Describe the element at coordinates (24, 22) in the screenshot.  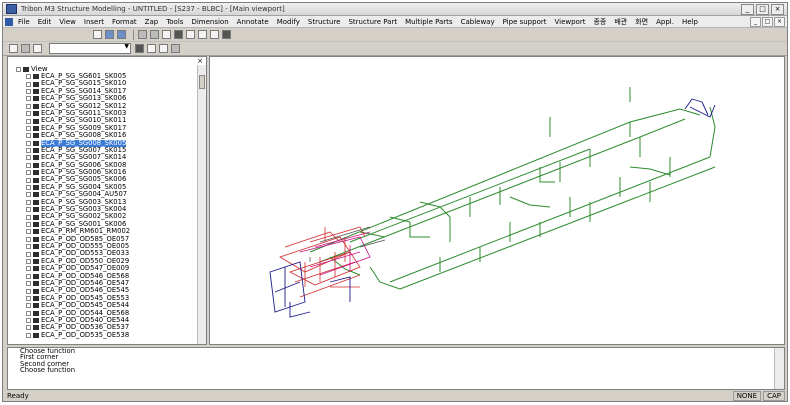
I see `menu-item: File` at that location.